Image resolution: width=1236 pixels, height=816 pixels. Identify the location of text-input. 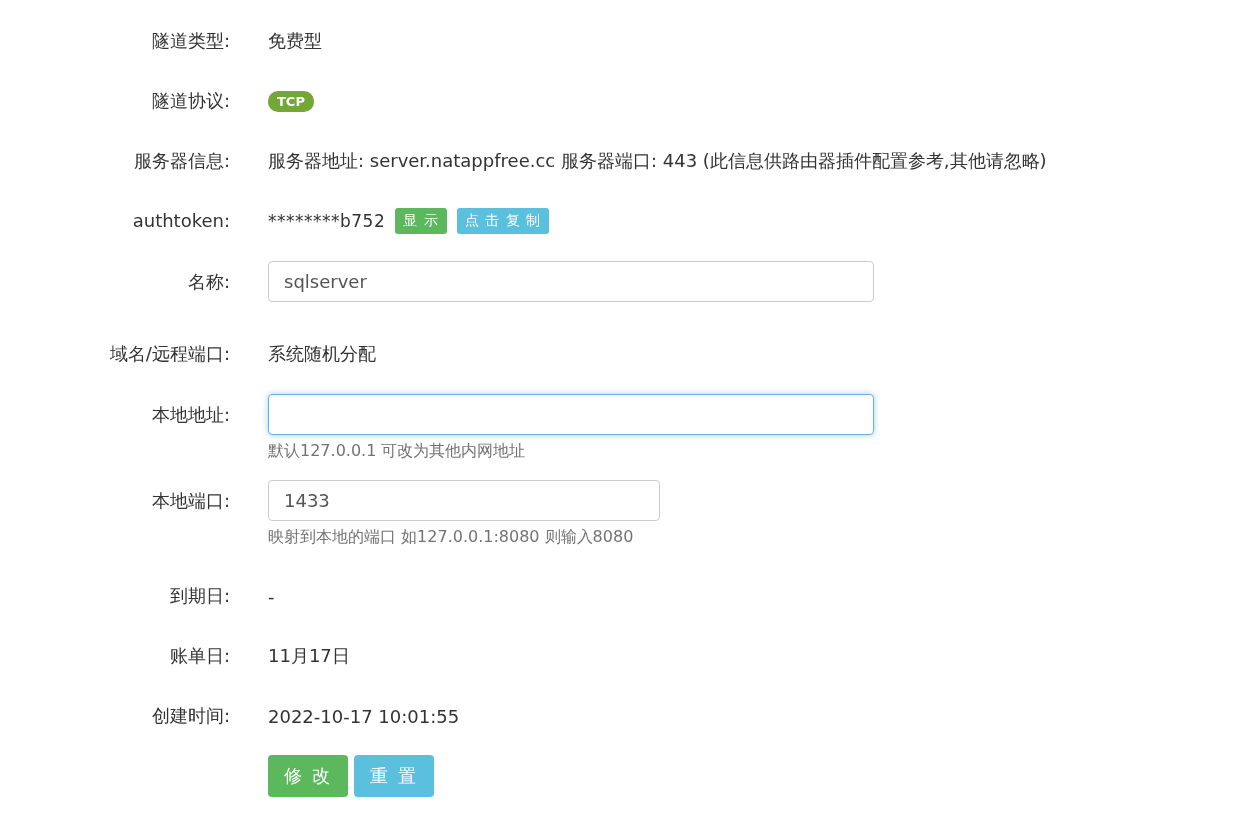
(571, 414).